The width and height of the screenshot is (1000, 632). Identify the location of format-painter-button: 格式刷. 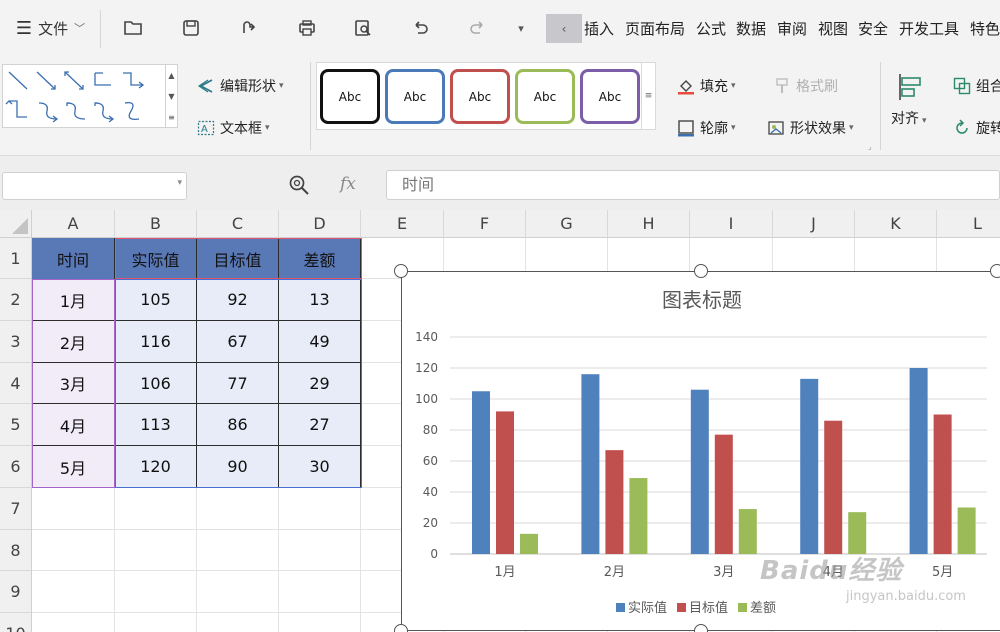
(805, 86).